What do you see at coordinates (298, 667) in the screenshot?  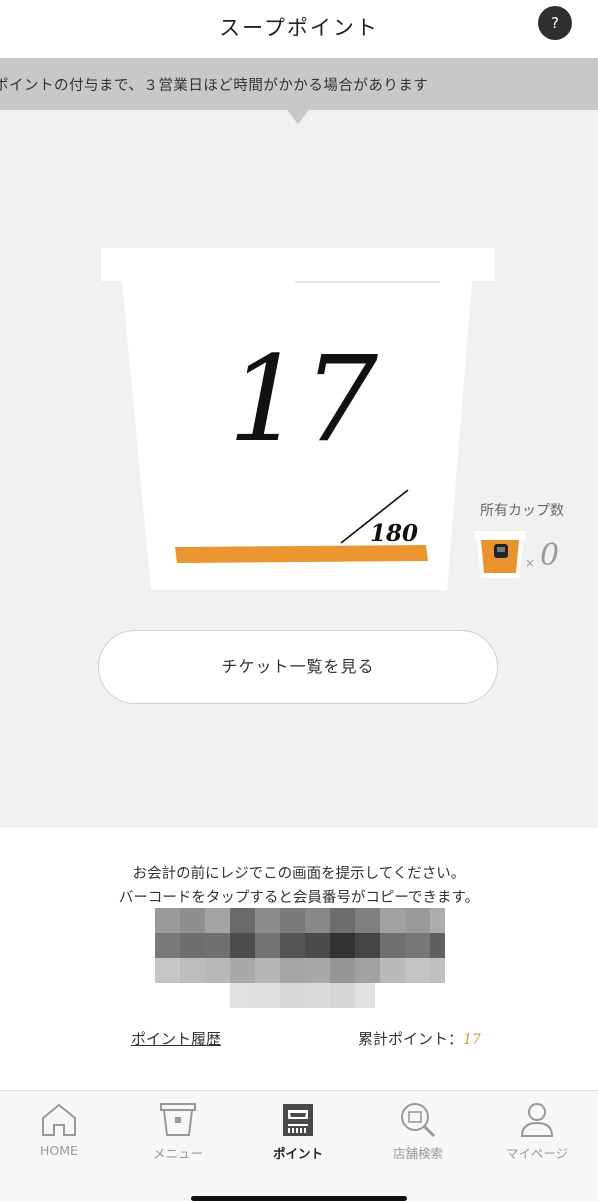 I see `ticket-list-button: チケット一覧を見る` at bounding box center [298, 667].